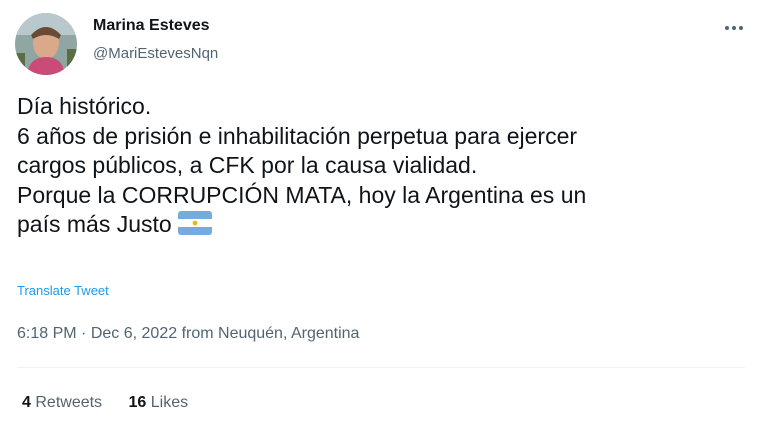 The image size is (770, 427). I want to click on tweet-line: país más Justo, so click(94, 224).